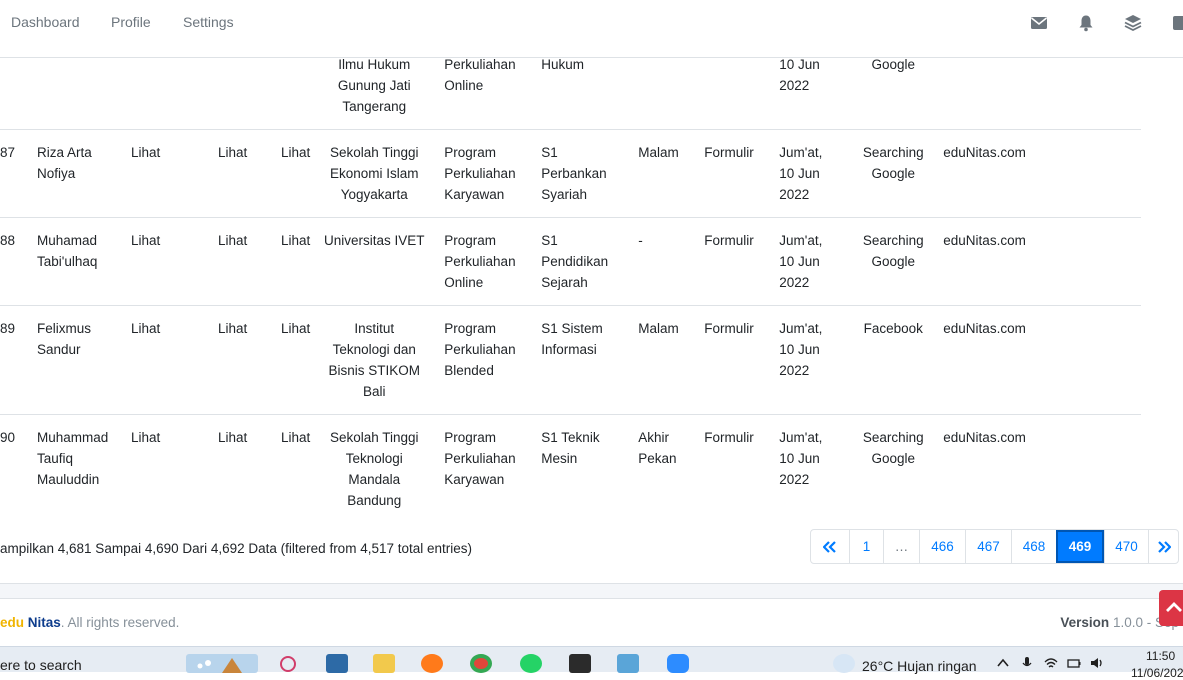 This screenshot has width=1183, height=680. I want to click on weather-icon, so click(844, 663).